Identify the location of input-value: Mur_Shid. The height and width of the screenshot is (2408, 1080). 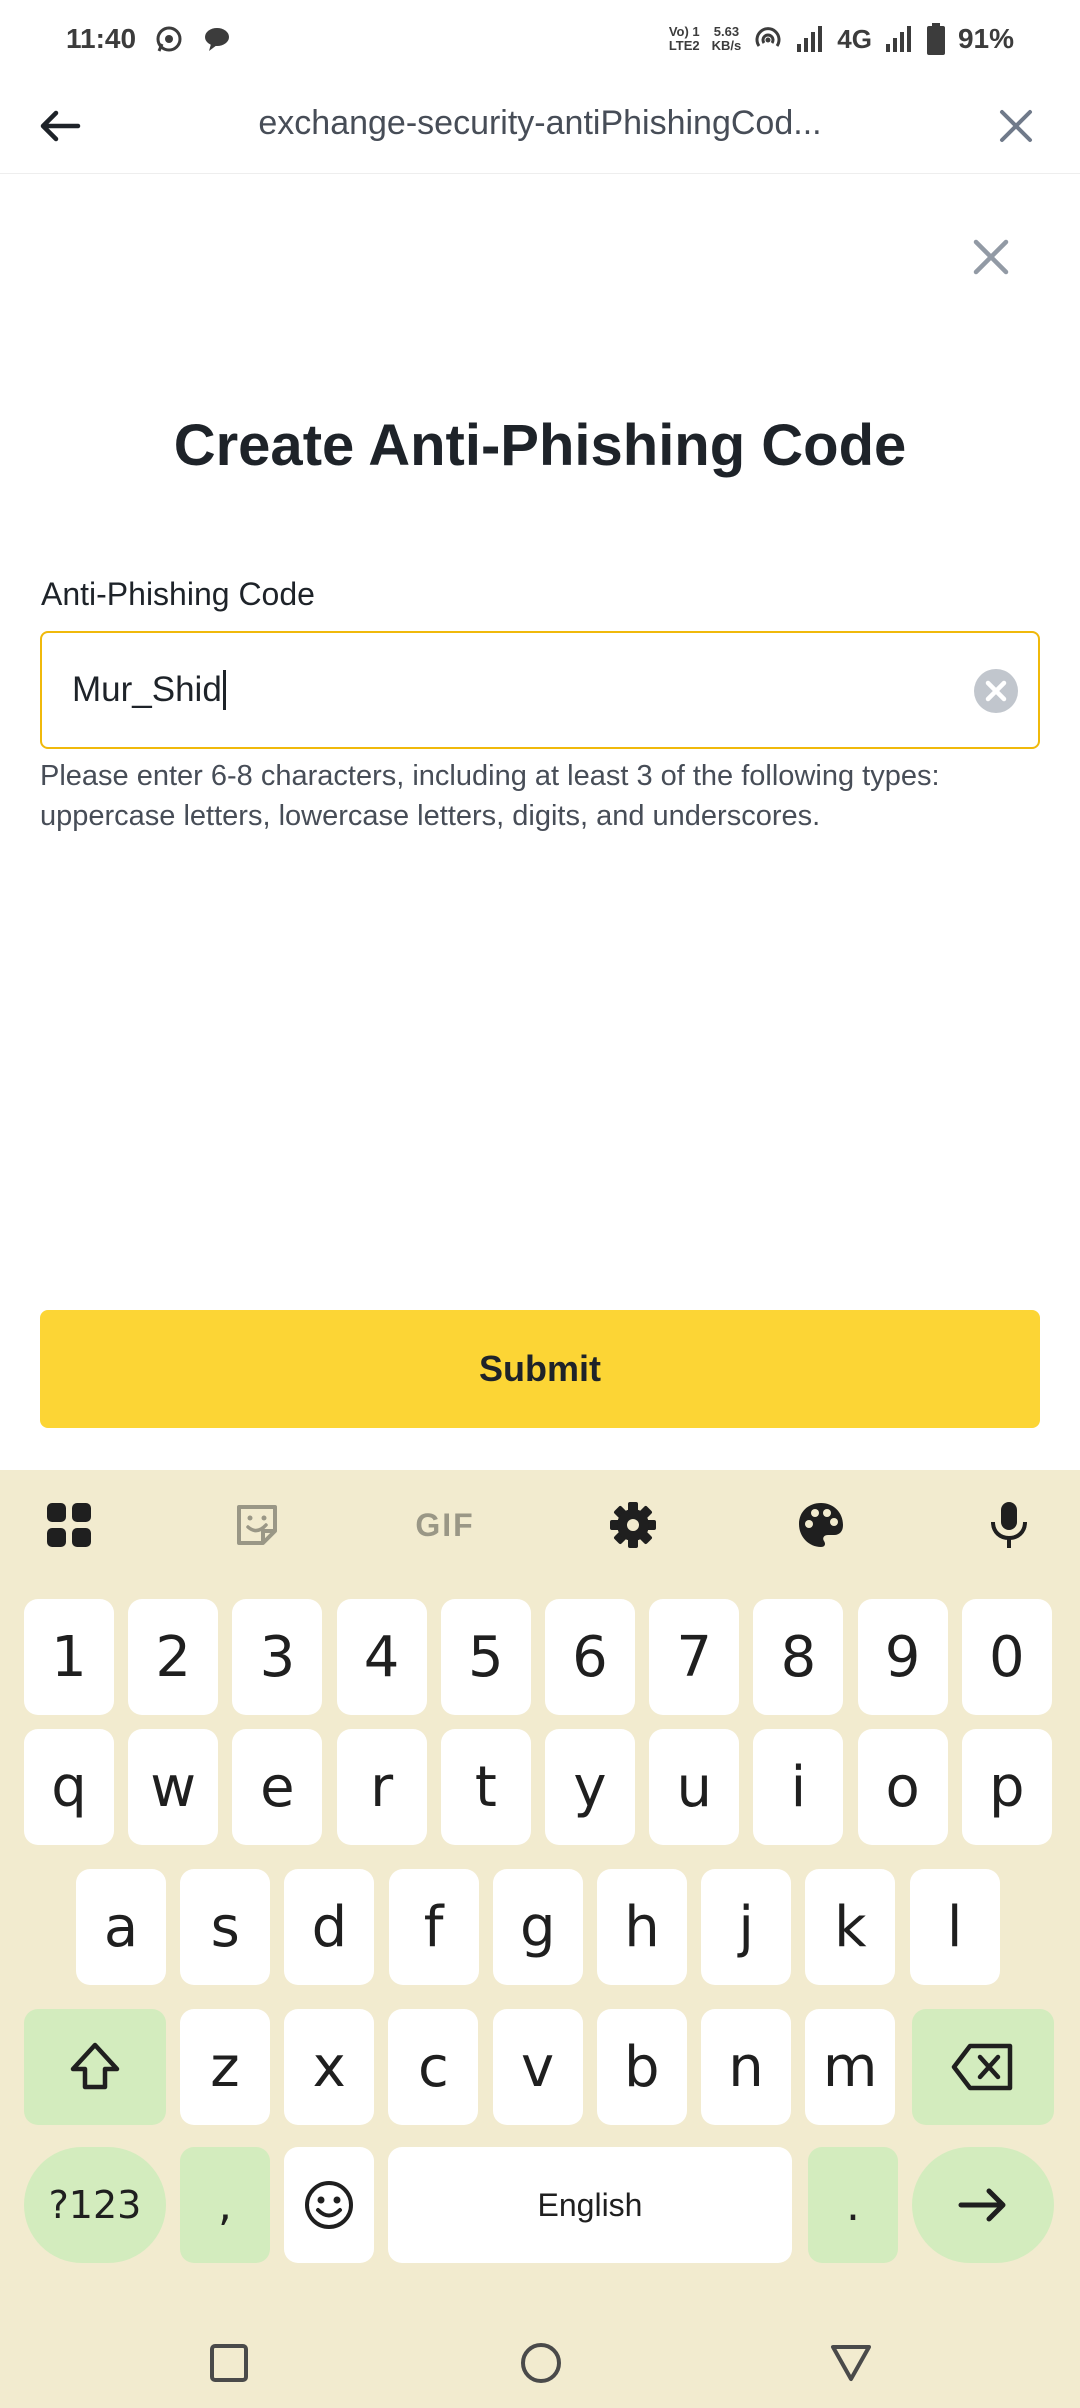
(147, 689).